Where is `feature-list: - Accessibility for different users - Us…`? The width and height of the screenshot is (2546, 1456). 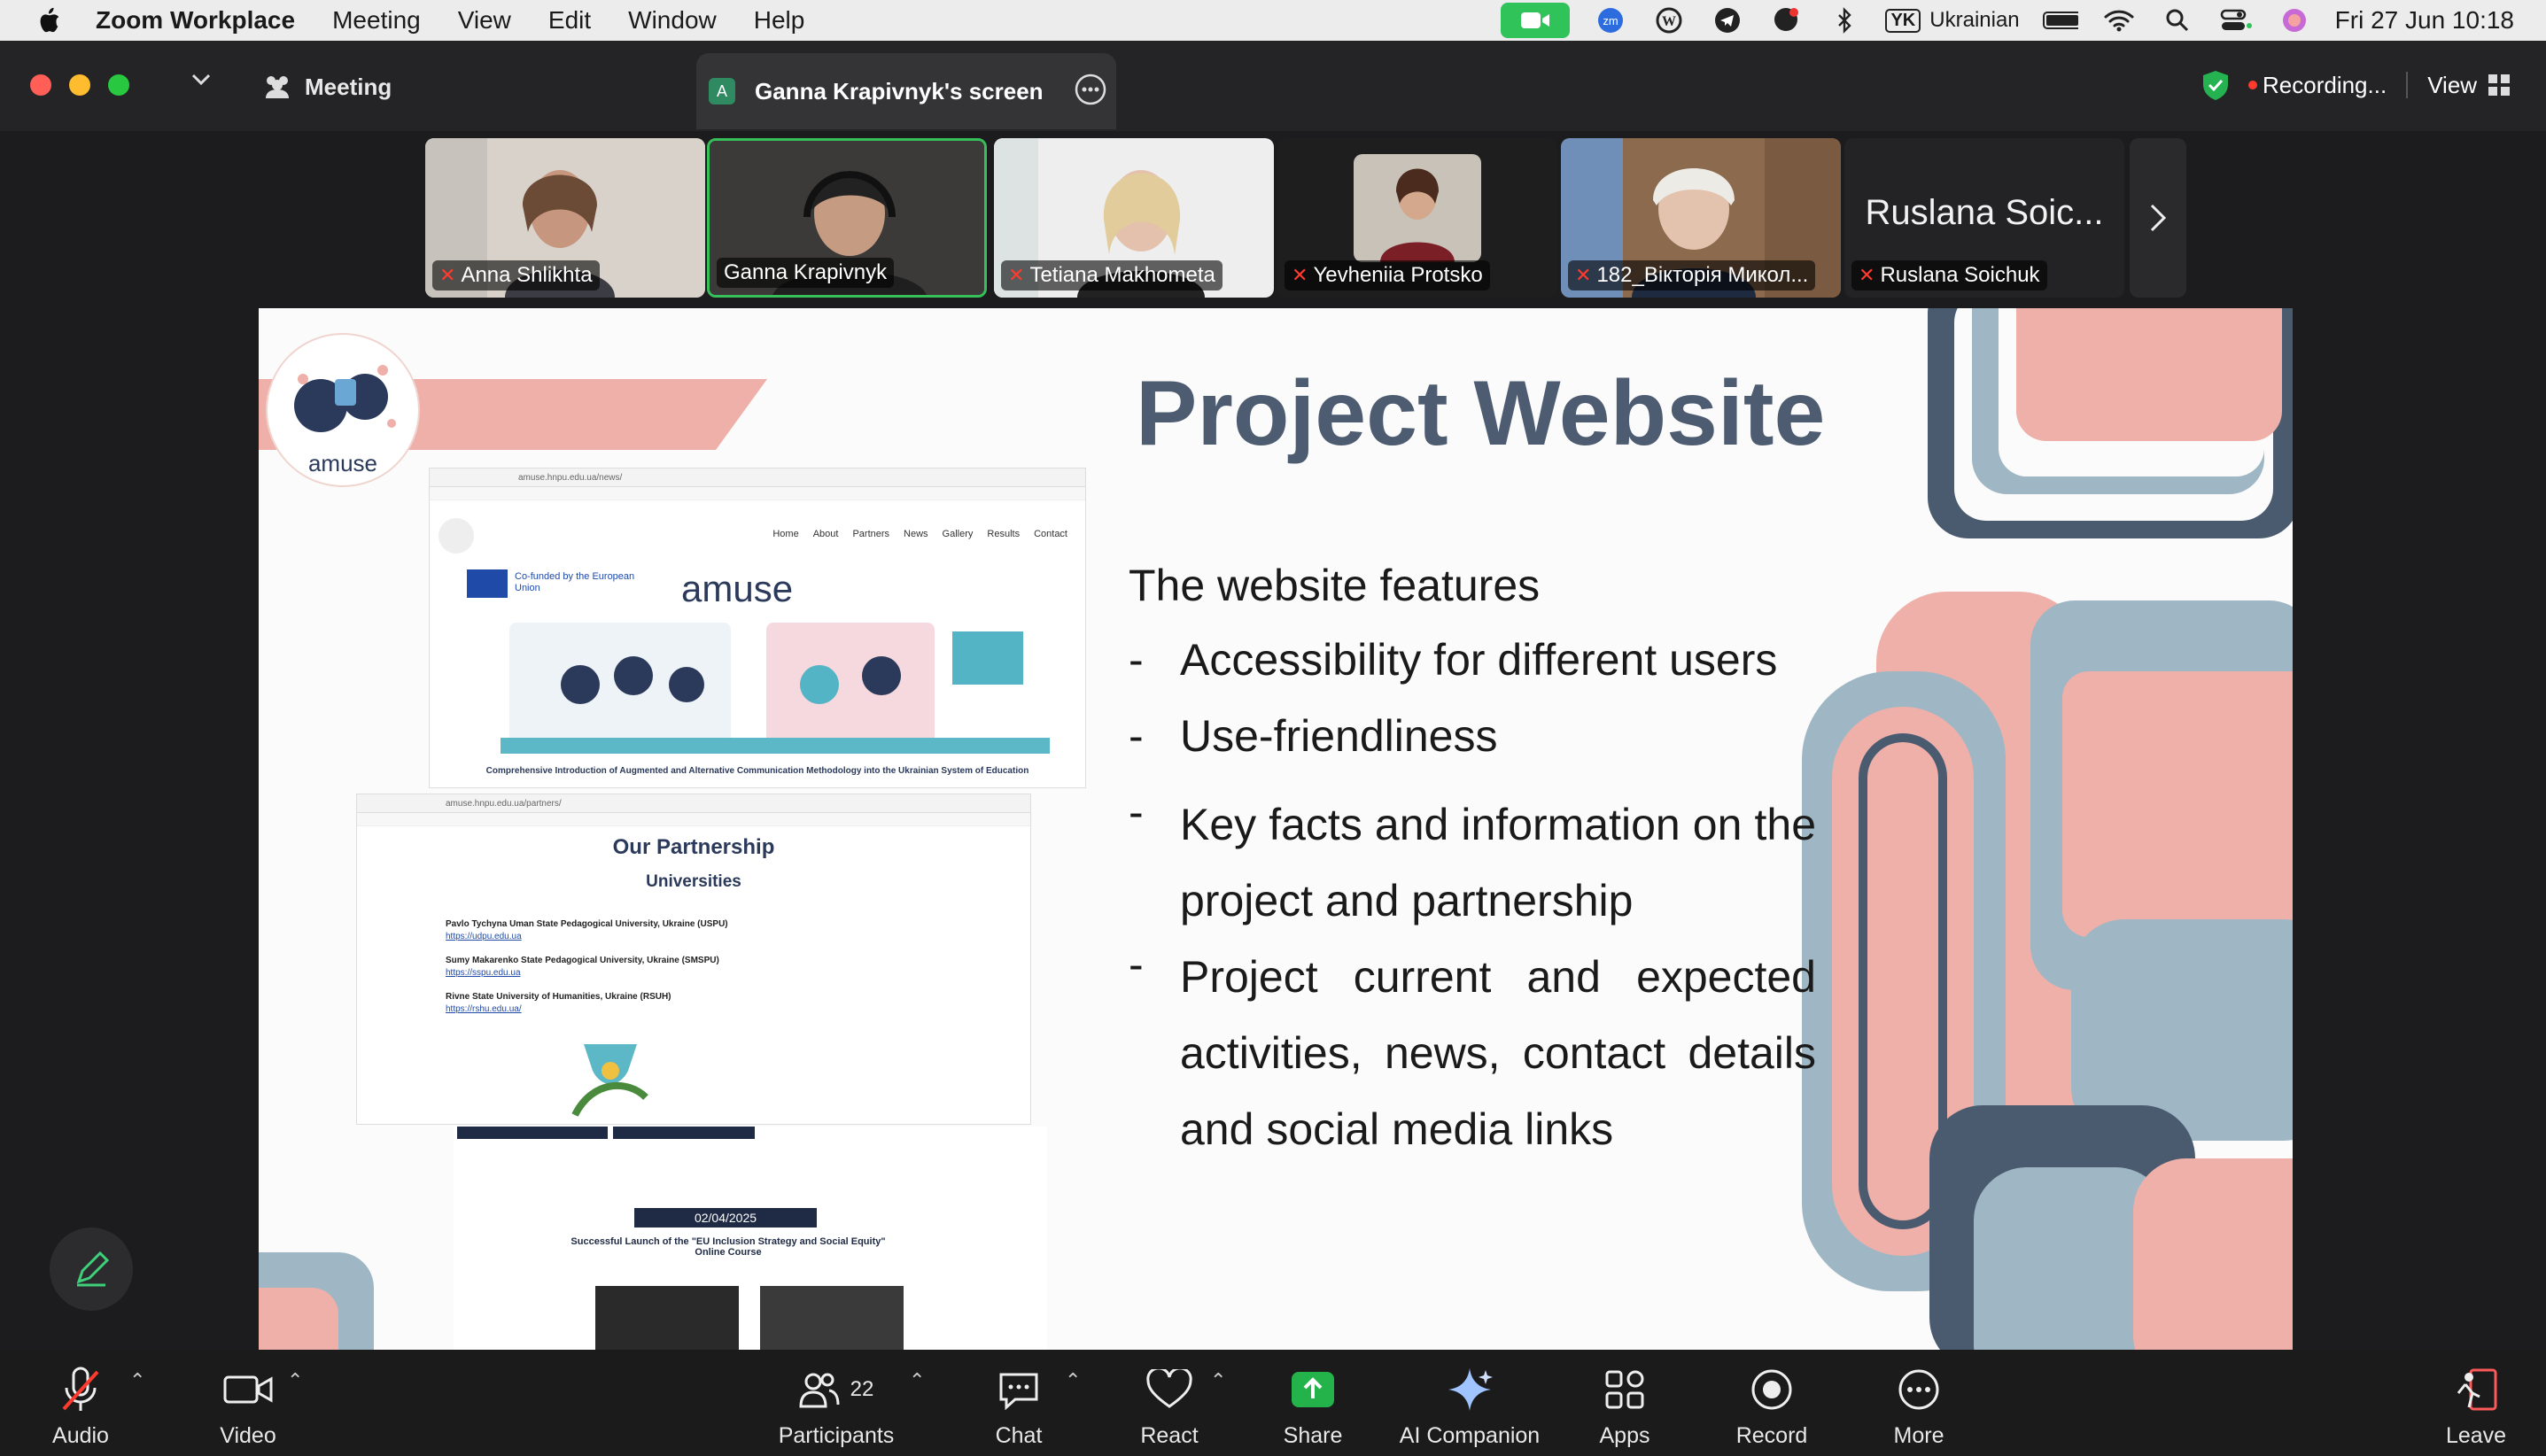 feature-list: - Accessibility for different users - Us… is located at coordinates (1483, 900).